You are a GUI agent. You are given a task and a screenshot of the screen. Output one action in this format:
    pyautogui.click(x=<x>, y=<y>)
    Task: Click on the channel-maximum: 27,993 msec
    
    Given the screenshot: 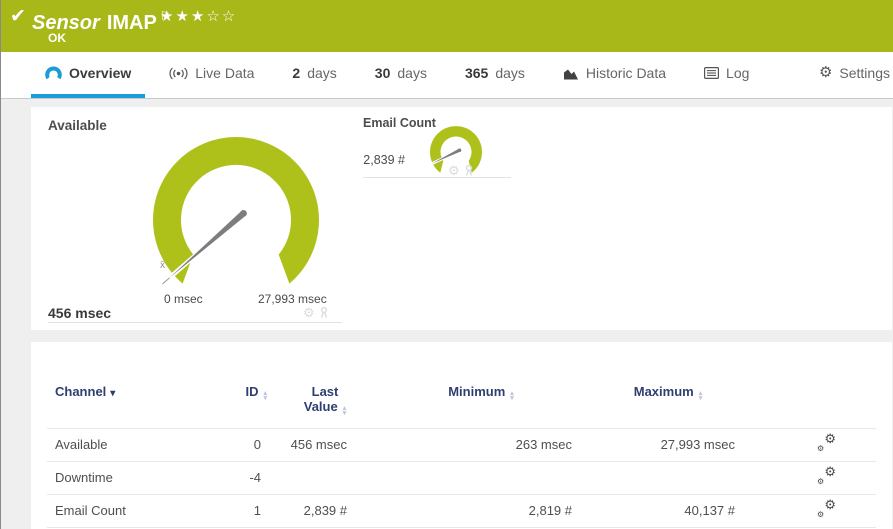 What is the action you would take?
    pyautogui.click(x=668, y=444)
    